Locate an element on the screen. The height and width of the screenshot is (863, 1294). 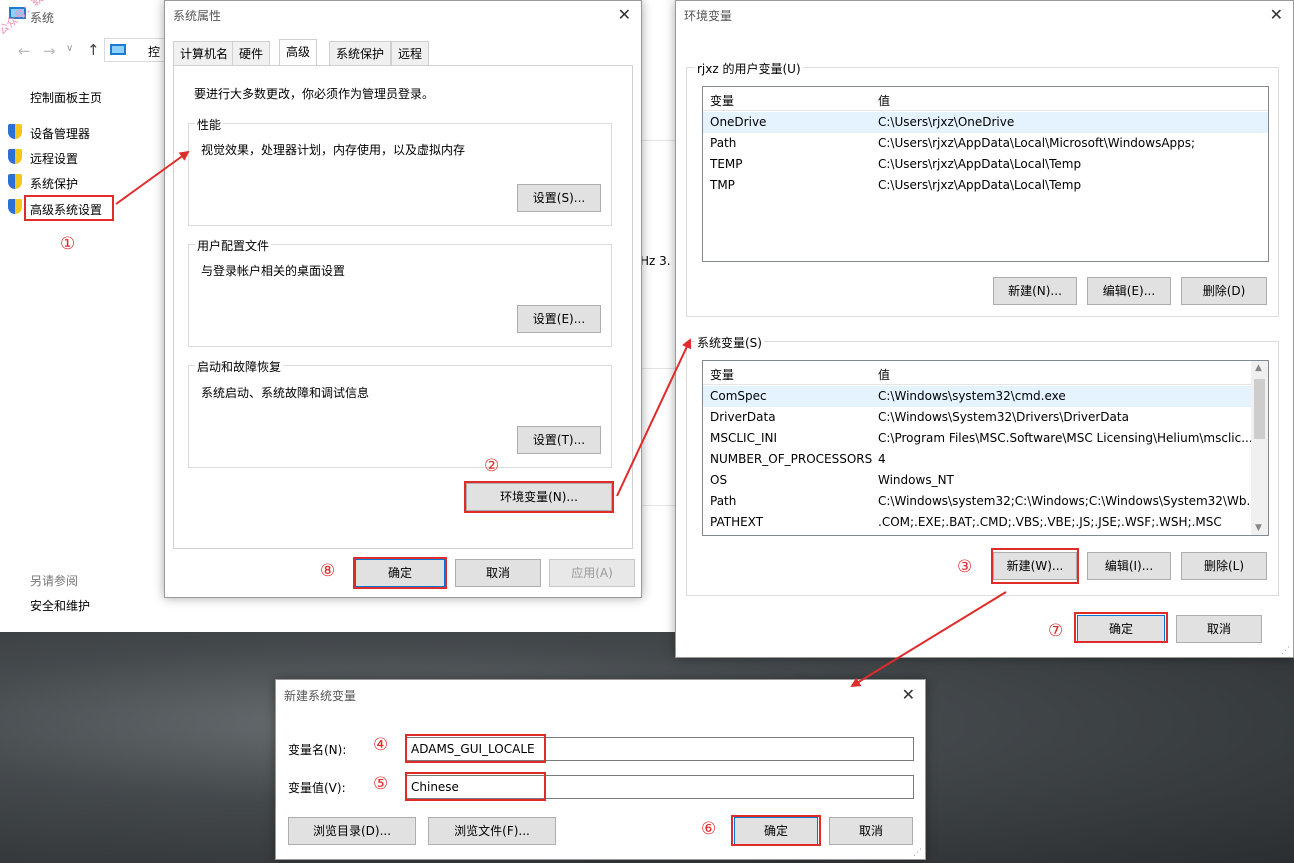
variable-name-input: ADAMS_GUI_LOCALE is located at coordinates (660, 749).